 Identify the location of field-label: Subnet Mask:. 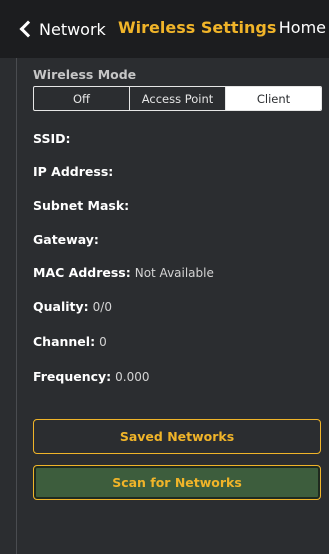
(81, 205).